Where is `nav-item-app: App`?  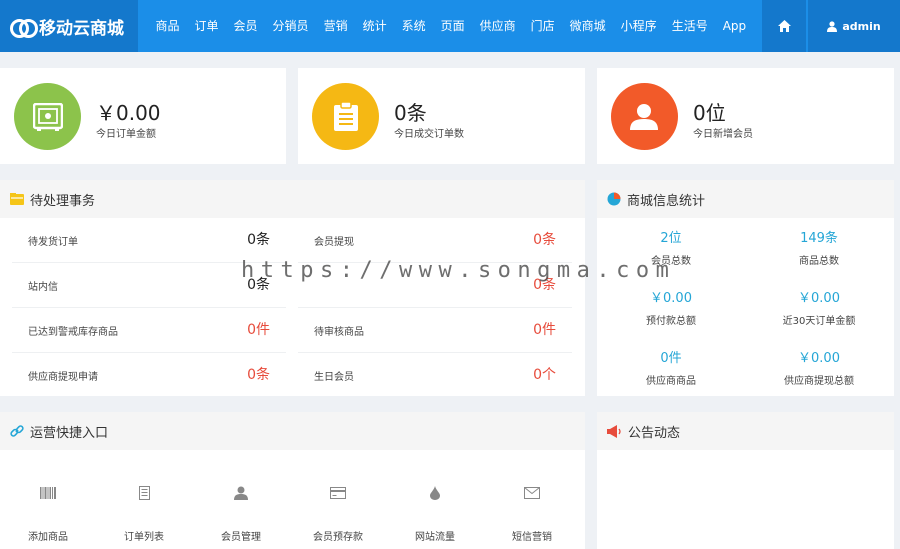
nav-item-app: App is located at coordinates (734, 26).